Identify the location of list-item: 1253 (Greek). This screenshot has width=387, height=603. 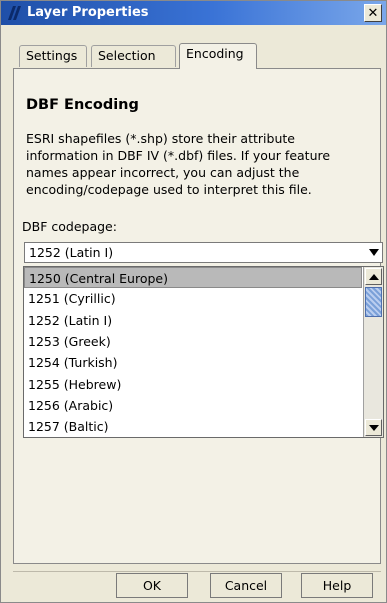
(193, 341).